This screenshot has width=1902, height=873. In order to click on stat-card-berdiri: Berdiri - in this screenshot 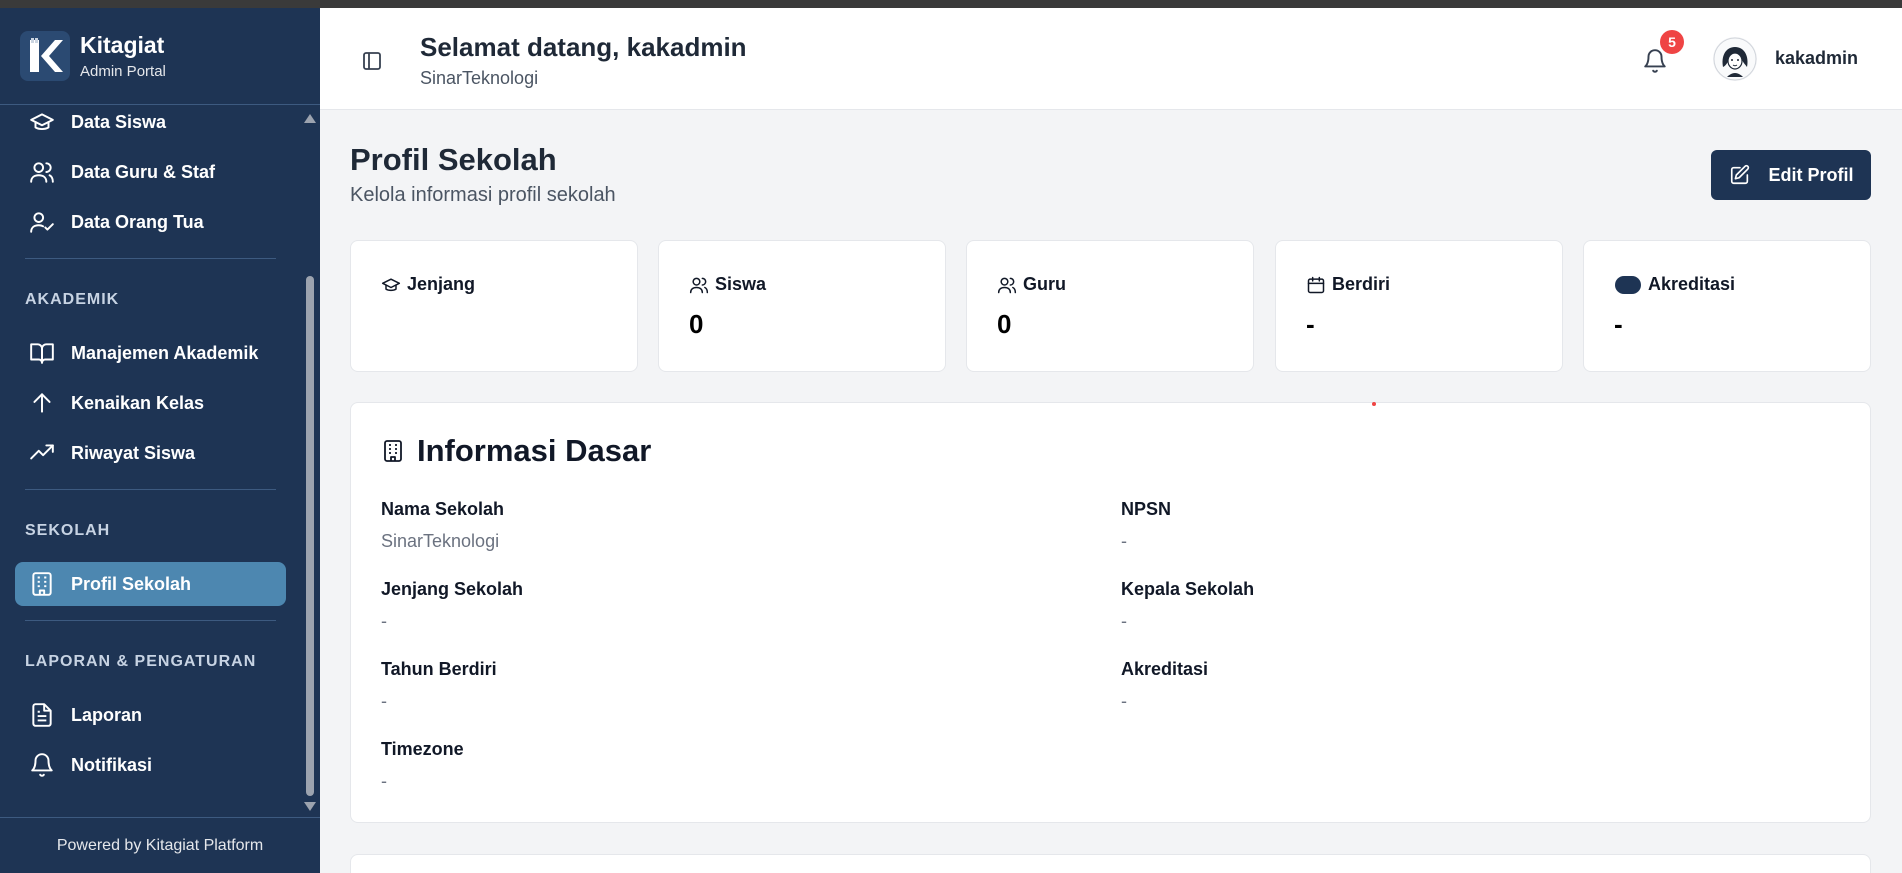, I will do `click(1419, 306)`.